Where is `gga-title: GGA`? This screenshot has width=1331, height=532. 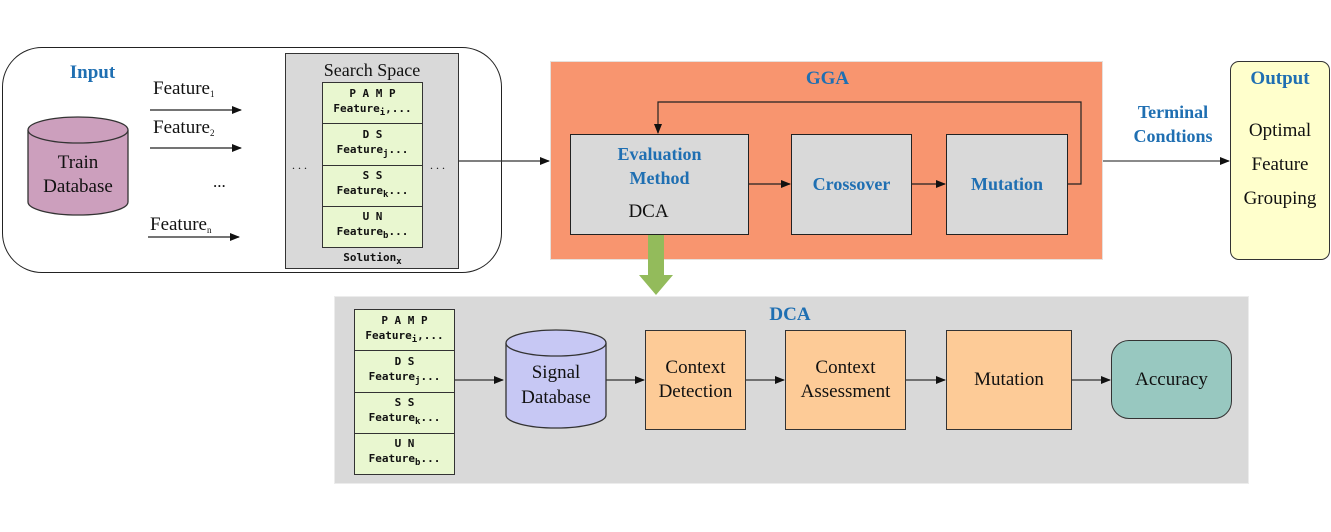
gga-title: GGA is located at coordinates (827, 78).